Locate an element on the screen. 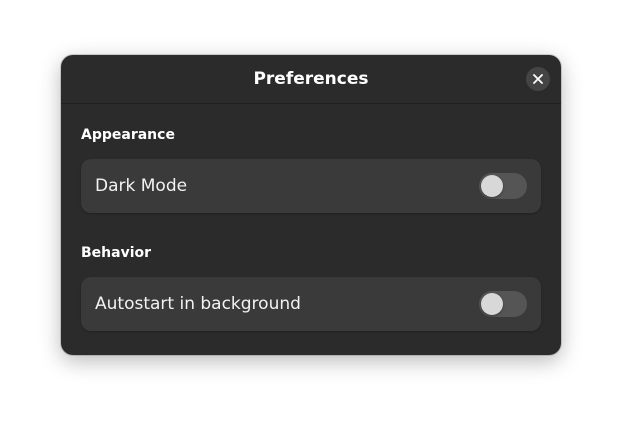 Image resolution: width=622 pixels, height=422 pixels. dark-mode-toggle is located at coordinates (503, 186).